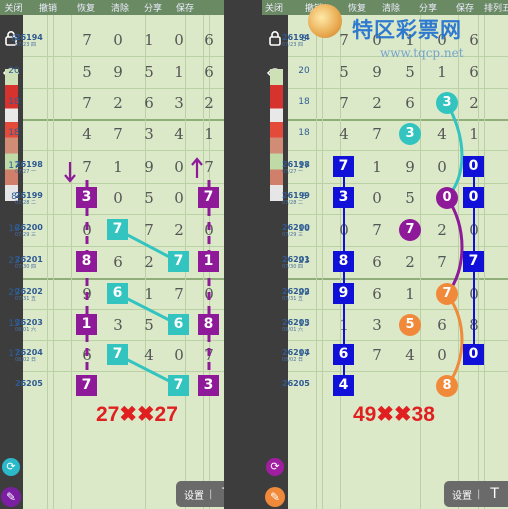 The height and width of the screenshot is (509, 508). I want to click on settings-button: 设置| T, so click(476, 494).